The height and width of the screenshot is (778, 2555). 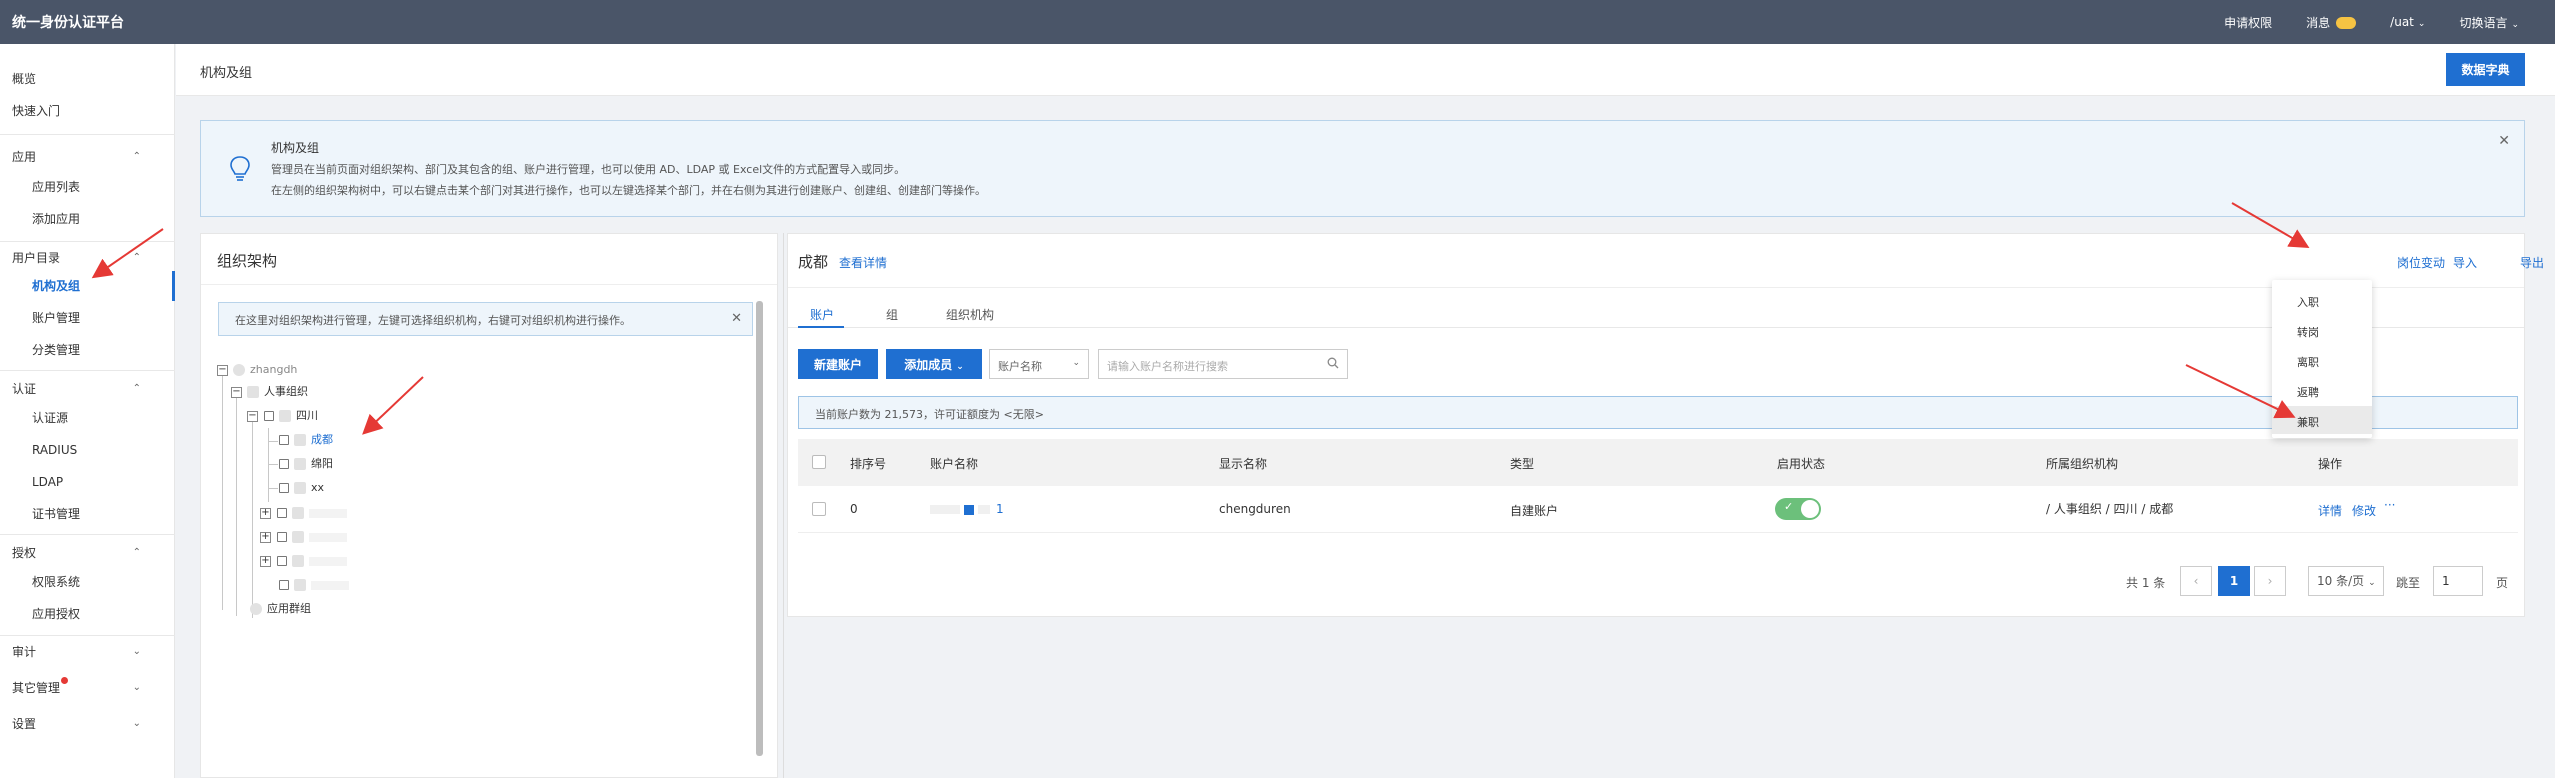 What do you see at coordinates (783, 505) in the screenshot?
I see `panel-divider` at bounding box center [783, 505].